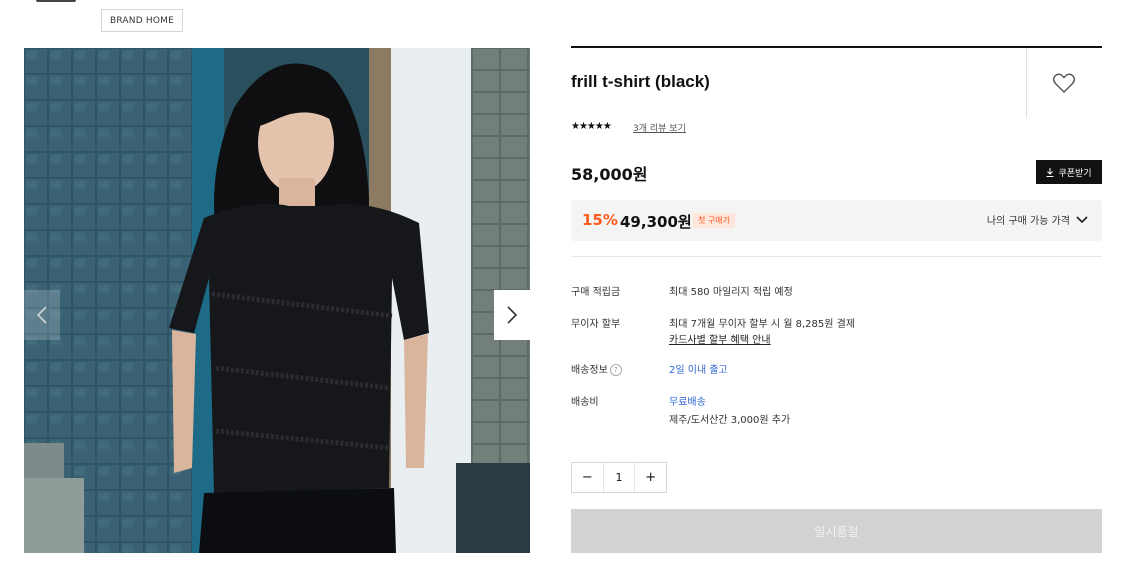 This screenshot has width=1125, height=567. What do you see at coordinates (640, 81) in the screenshot?
I see `product-title: frill t-shirt (black)` at bounding box center [640, 81].